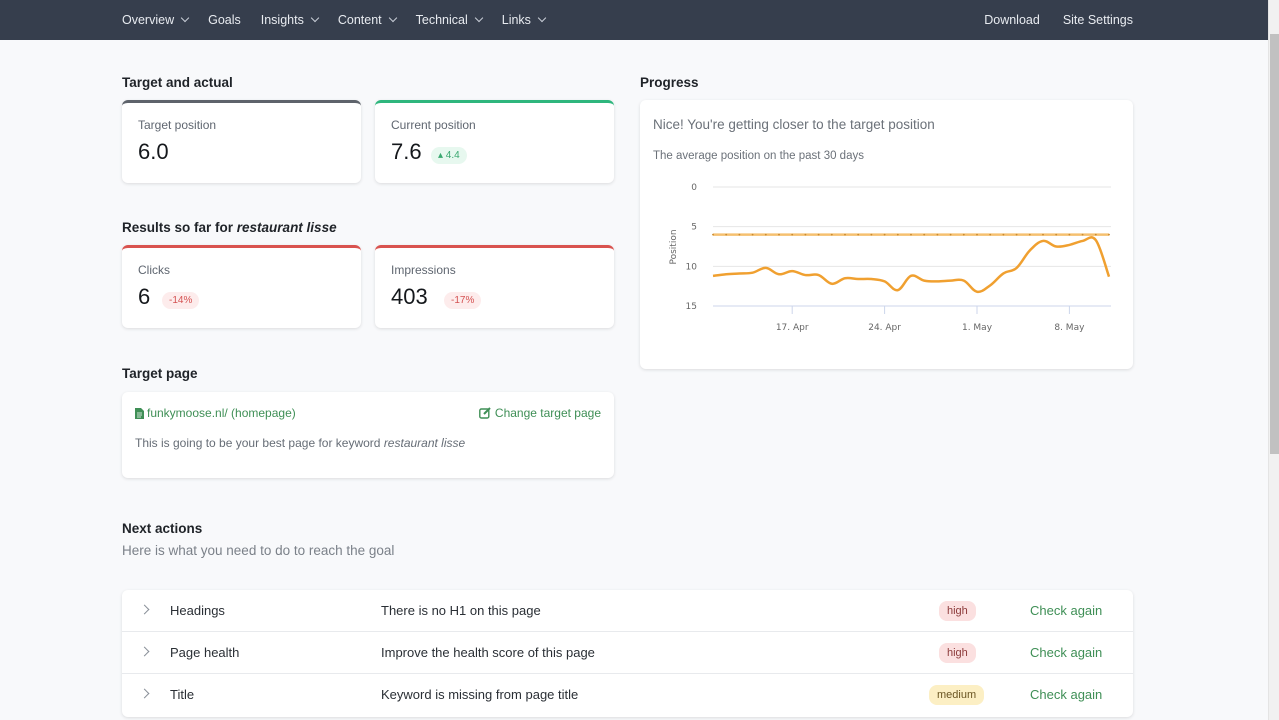 The height and width of the screenshot is (720, 1279). Describe the element at coordinates (694, 228) in the screenshot. I see `y-tick-label: 5` at that location.